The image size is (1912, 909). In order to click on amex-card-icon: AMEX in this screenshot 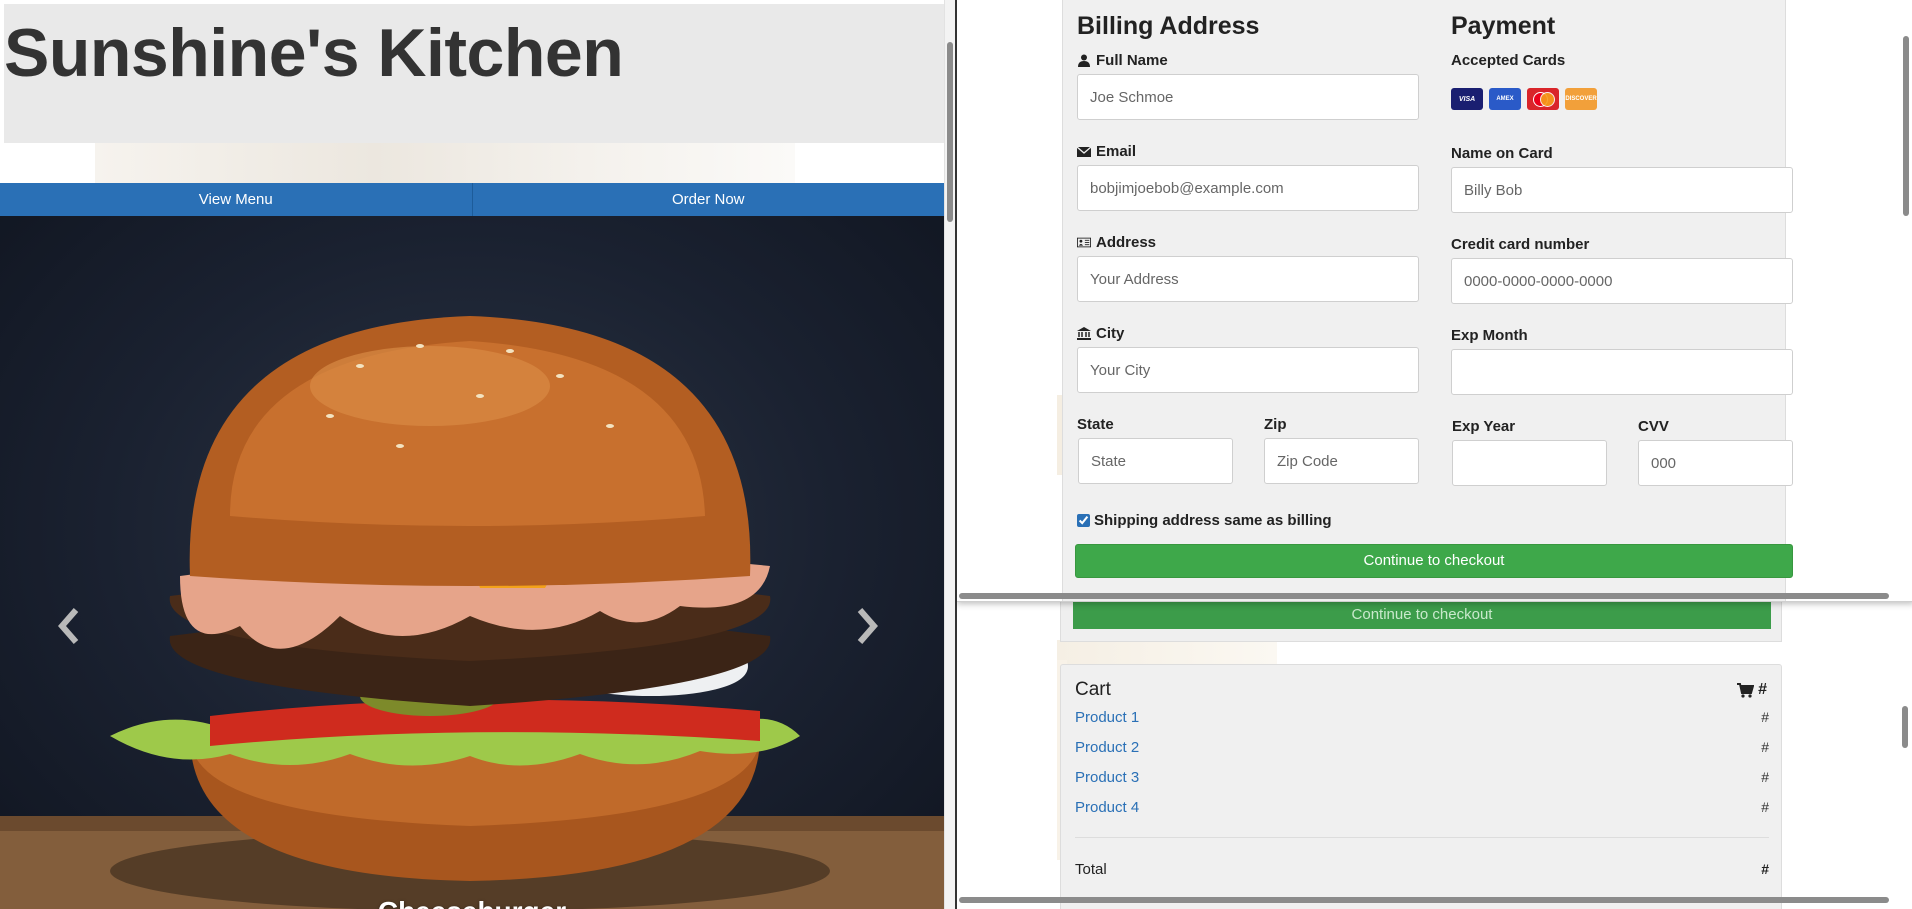, I will do `click(1505, 99)`.